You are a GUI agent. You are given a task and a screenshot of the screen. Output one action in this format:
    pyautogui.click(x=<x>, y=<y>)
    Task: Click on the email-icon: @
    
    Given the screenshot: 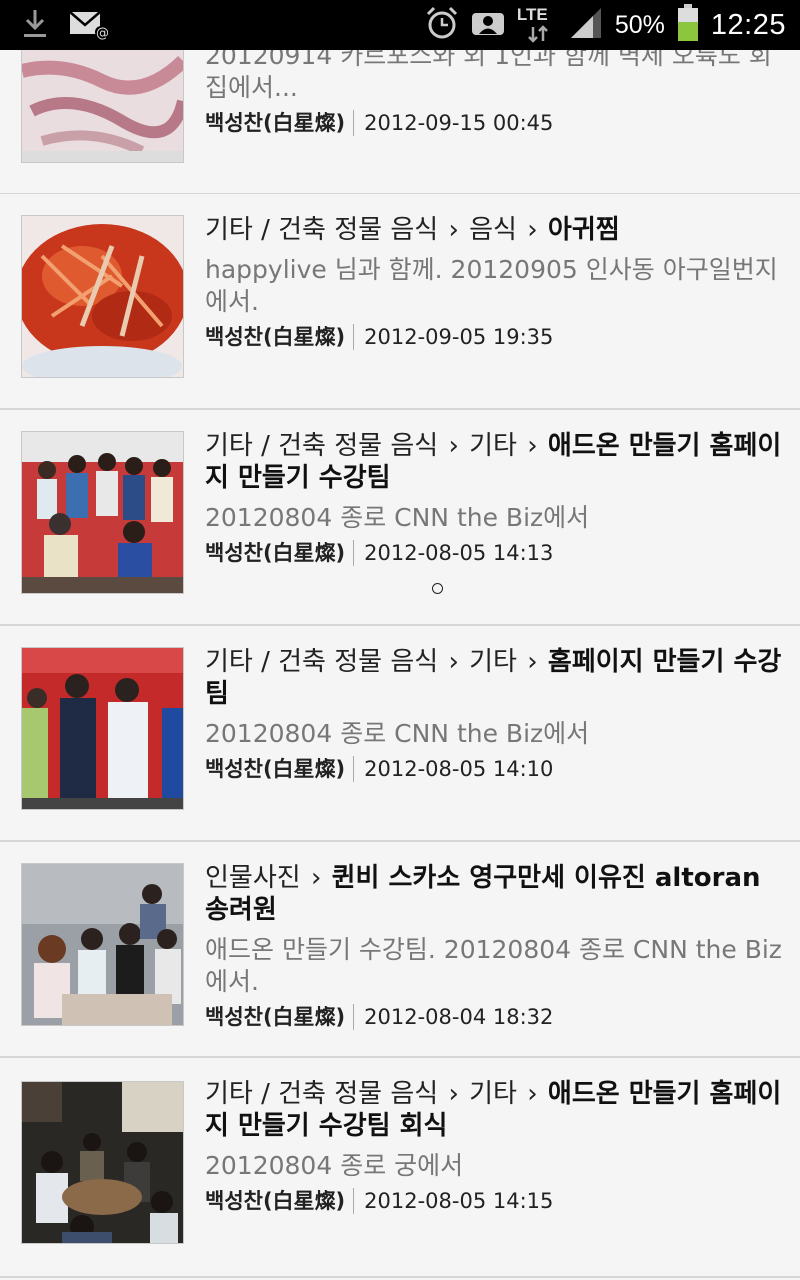 What is the action you would take?
    pyautogui.click(x=88, y=26)
    